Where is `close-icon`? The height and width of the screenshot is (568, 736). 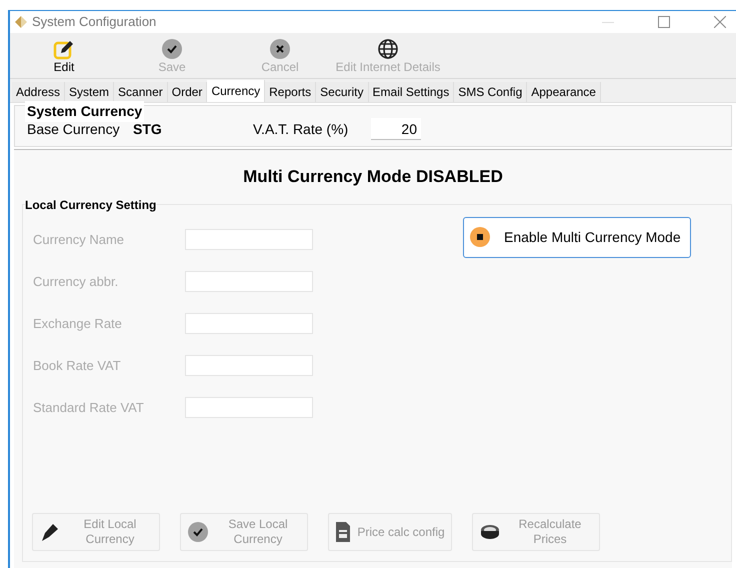
close-icon is located at coordinates (720, 22).